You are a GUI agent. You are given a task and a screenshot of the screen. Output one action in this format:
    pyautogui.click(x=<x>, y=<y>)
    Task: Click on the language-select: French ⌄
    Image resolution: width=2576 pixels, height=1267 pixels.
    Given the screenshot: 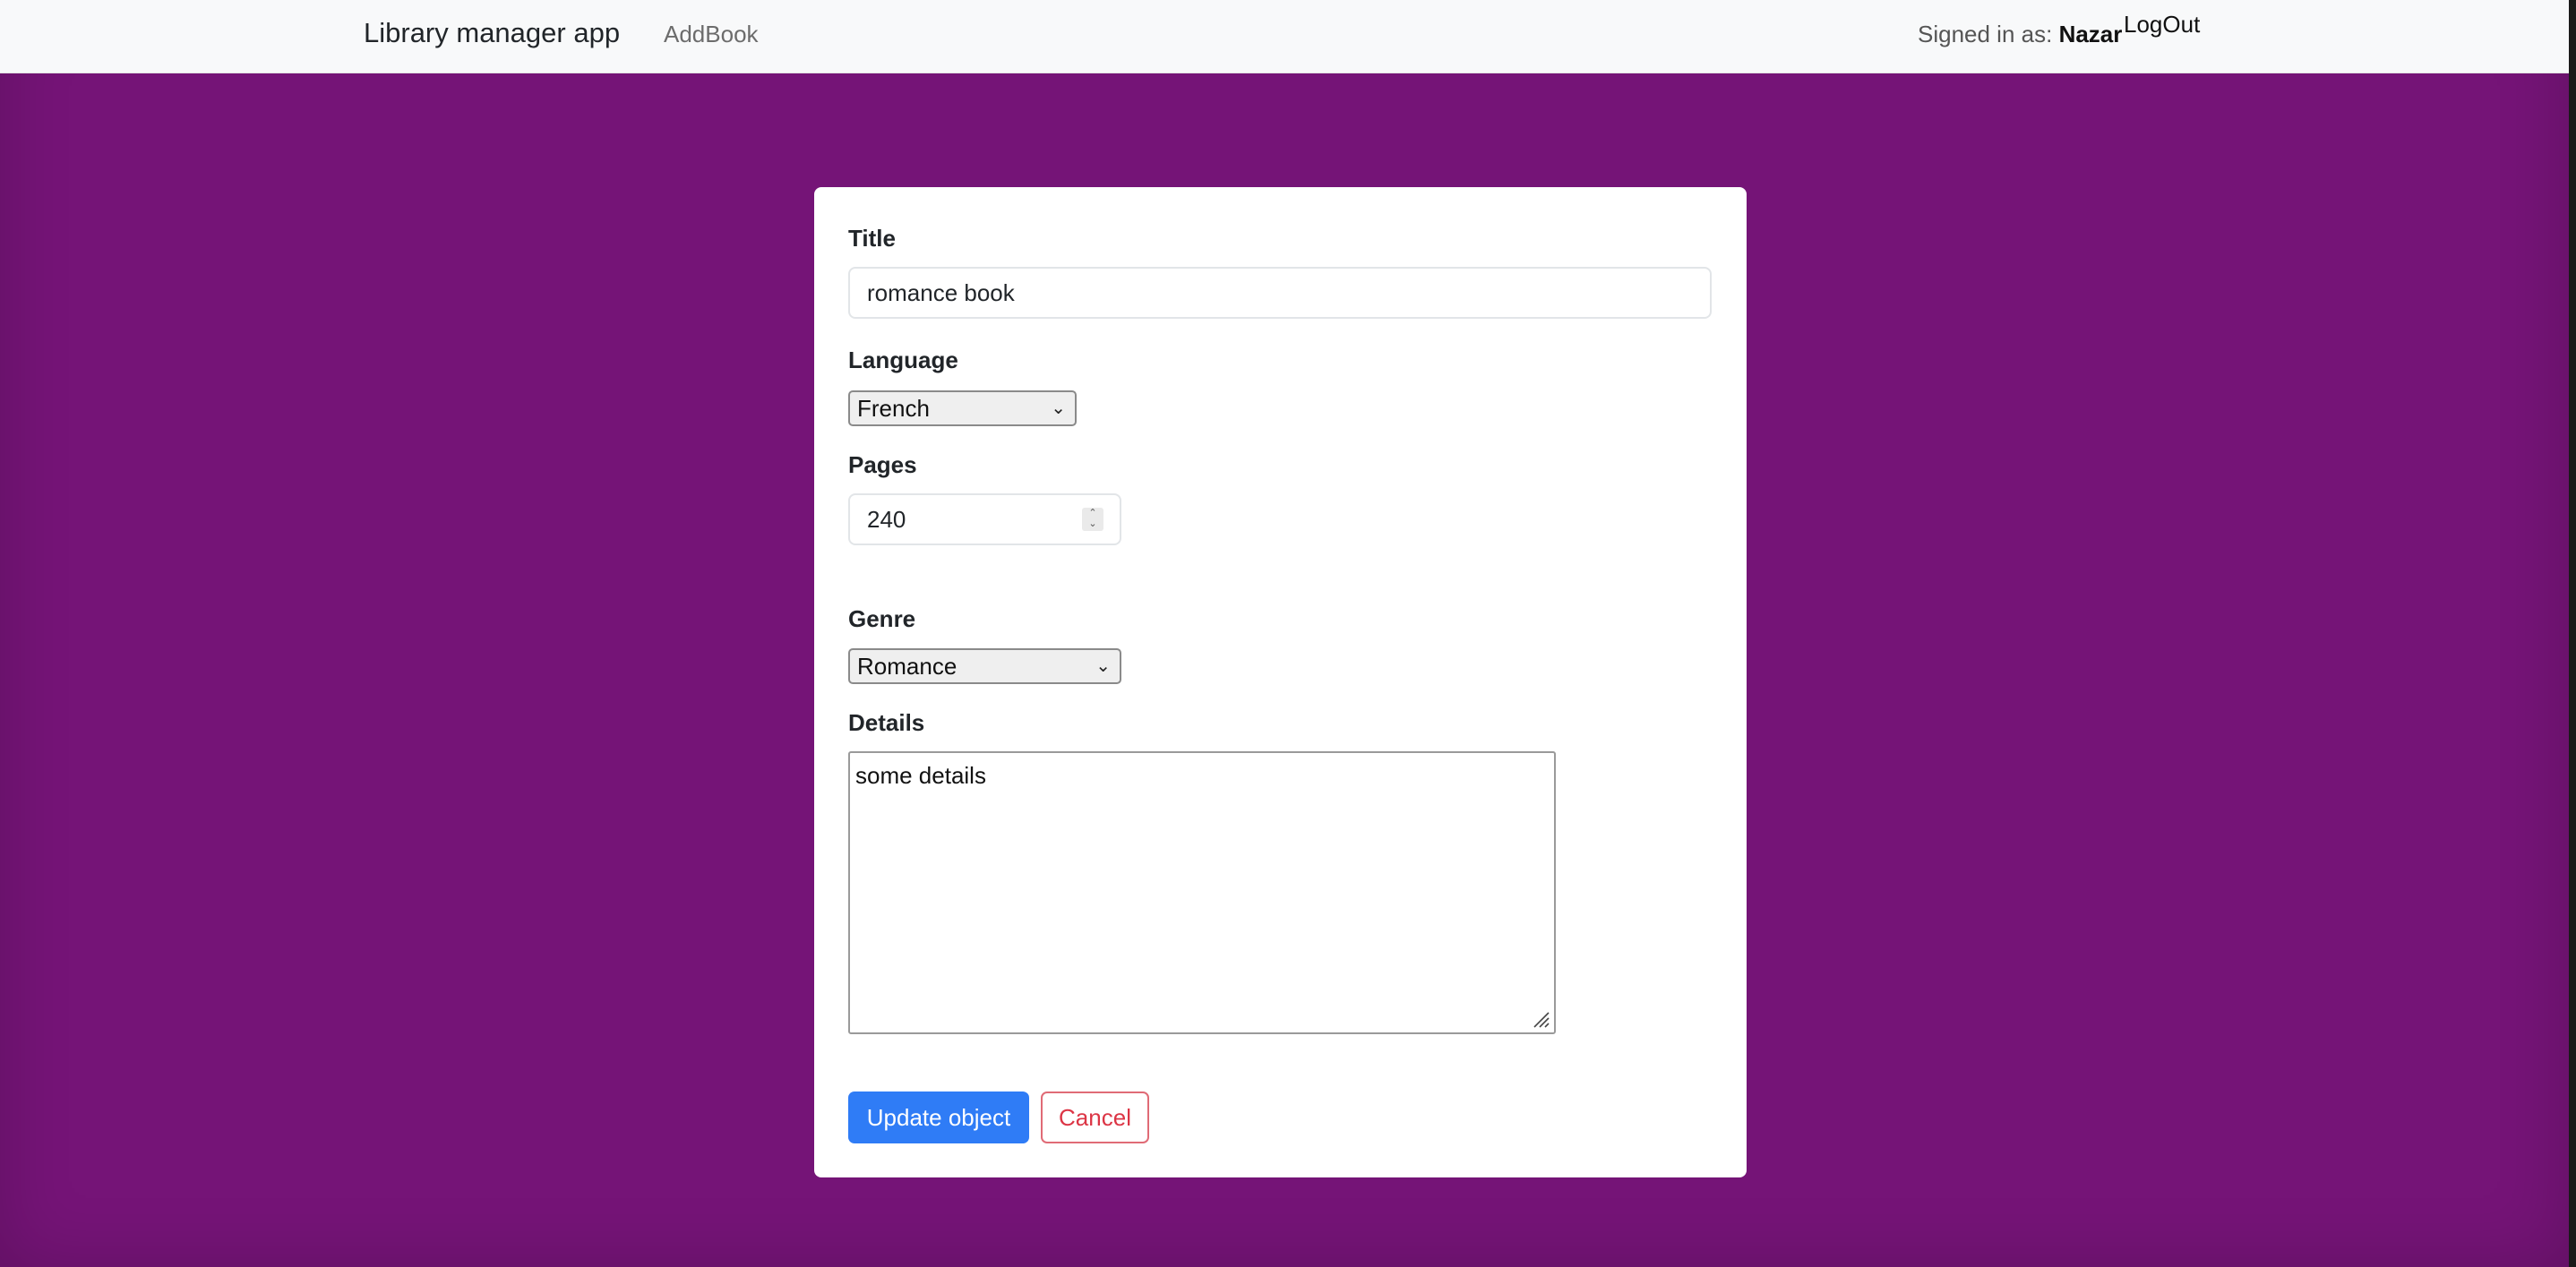 What is the action you would take?
    pyautogui.click(x=962, y=408)
    